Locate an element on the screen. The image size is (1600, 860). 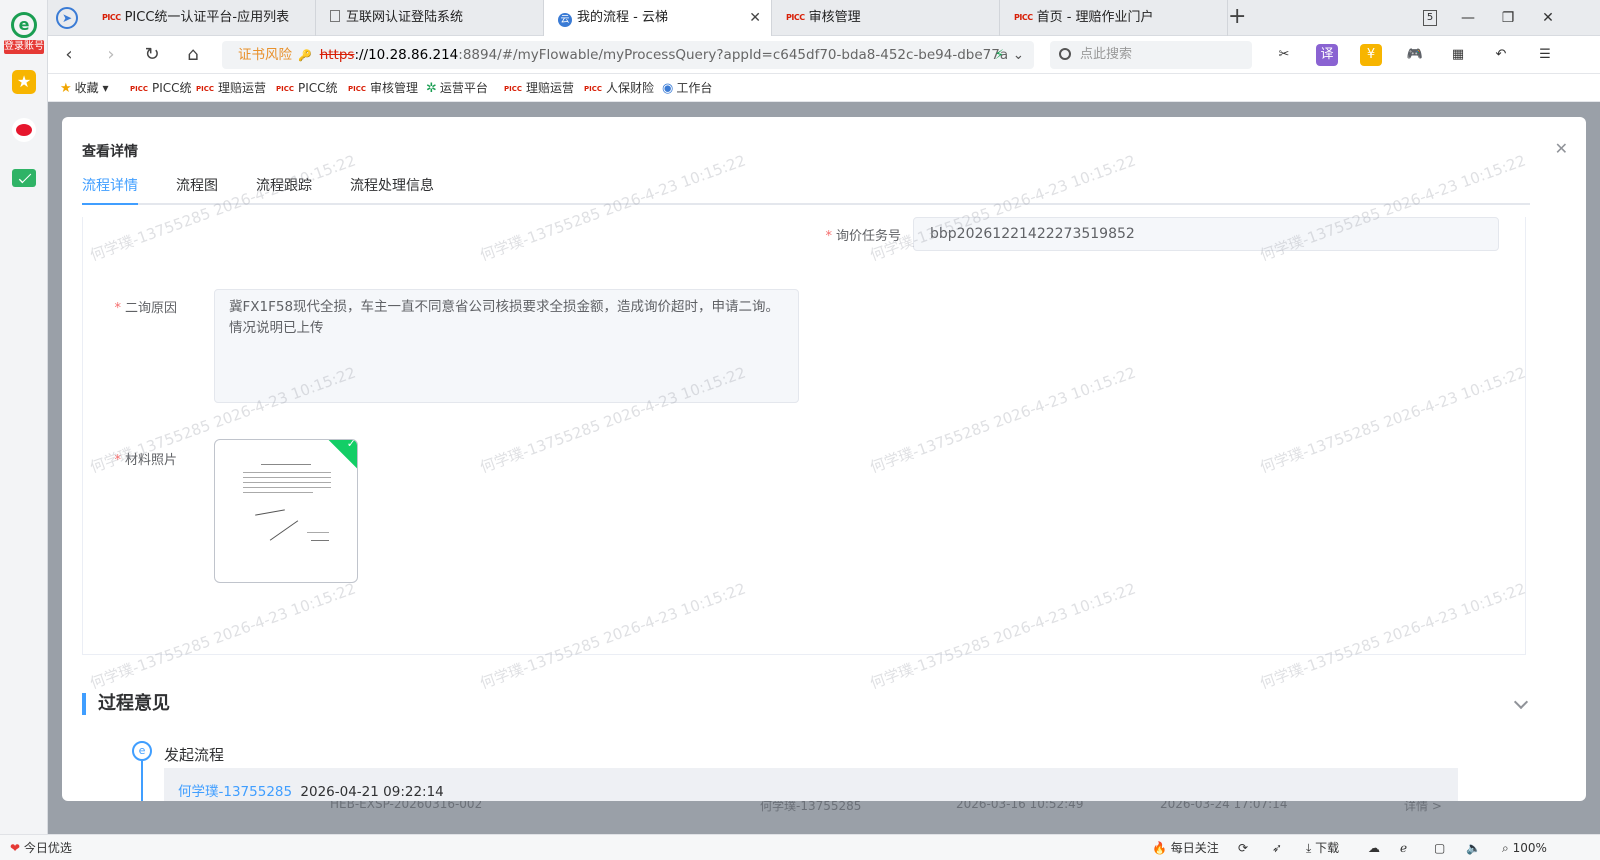
flow-user: 何学璞-13755285 is located at coordinates (235, 792).